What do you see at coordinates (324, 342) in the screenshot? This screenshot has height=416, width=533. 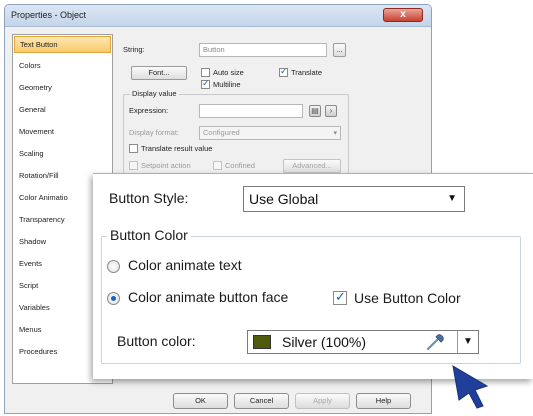 I see `button-color-value: Silver (100%)` at bounding box center [324, 342].